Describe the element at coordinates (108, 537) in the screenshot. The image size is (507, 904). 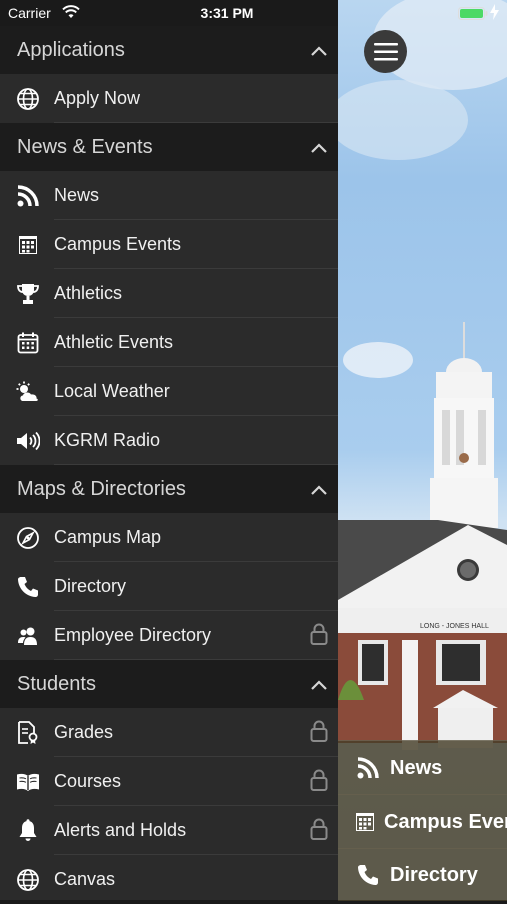
I see `menu-item-label: Campus Map` at that location.